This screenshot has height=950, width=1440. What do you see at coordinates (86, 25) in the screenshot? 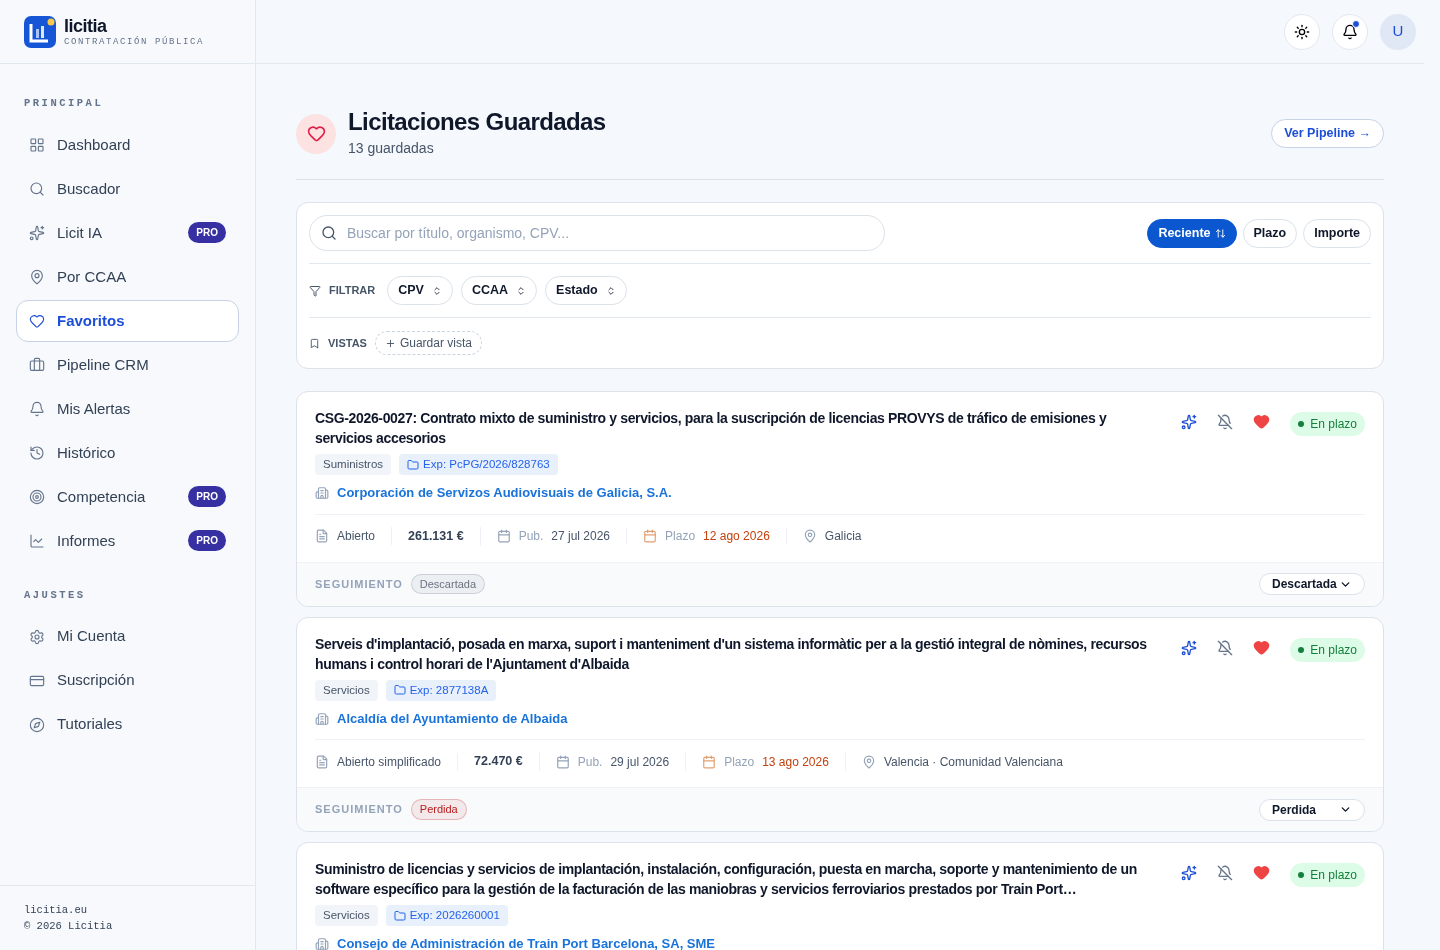
I see `brand-name: licitia` at bounding box center [86, 25].